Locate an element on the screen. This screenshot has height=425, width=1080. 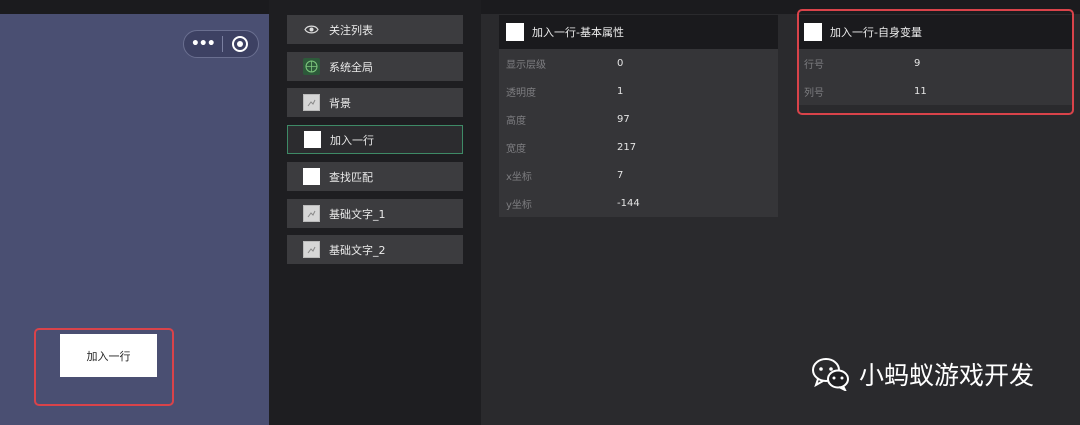
property-value: -144 is located at coordinates (628, 203).